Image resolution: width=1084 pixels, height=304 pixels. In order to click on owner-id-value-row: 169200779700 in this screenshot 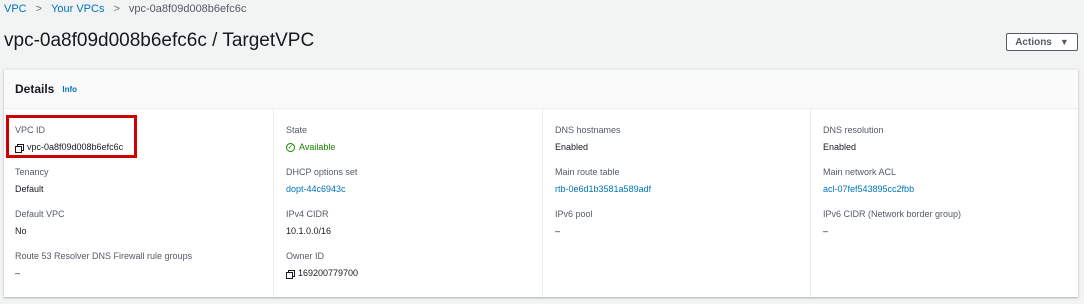, I will do `click(414, 273)`.